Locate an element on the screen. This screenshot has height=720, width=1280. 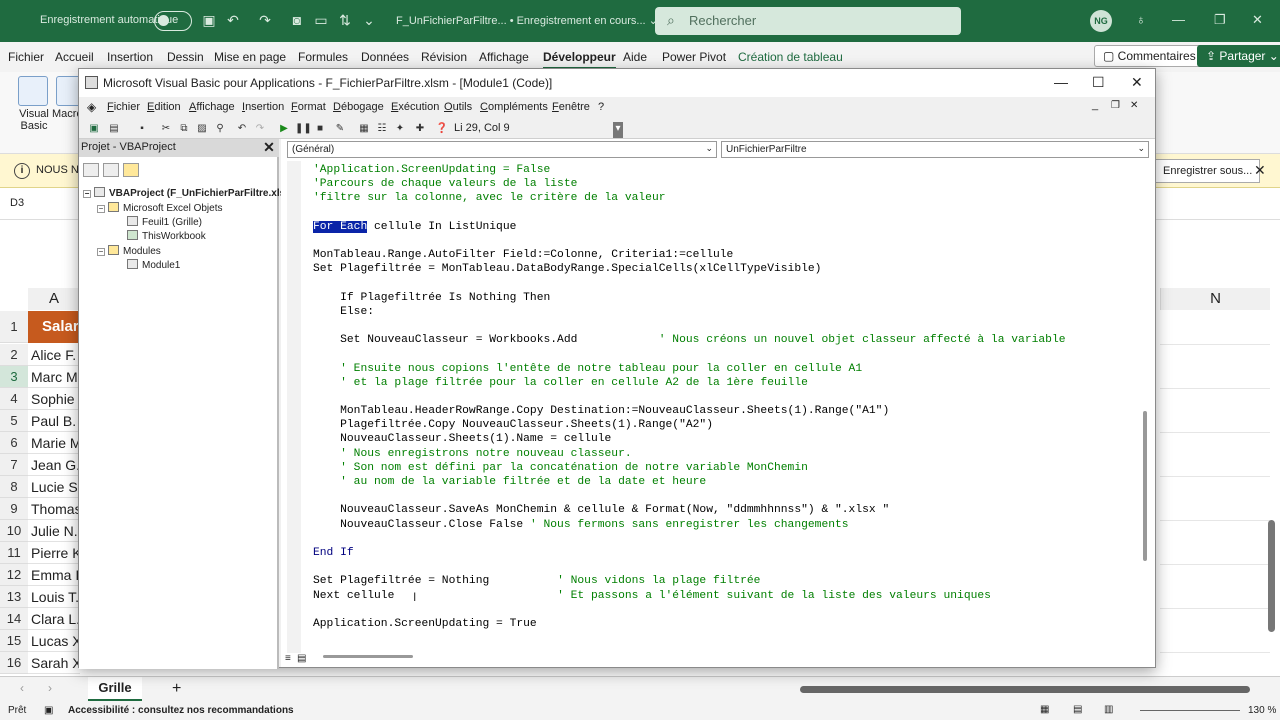
mdi-minimize-icon: _ is located at coordinates (1095, 105).